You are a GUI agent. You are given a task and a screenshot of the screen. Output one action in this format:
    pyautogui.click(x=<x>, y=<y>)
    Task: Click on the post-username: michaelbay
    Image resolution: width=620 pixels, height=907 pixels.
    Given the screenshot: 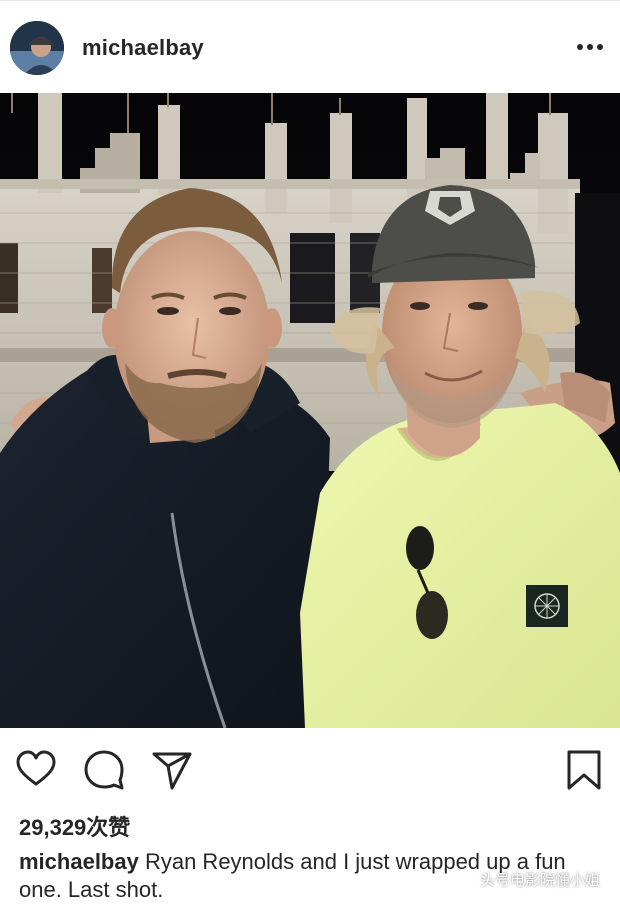 What is the action you would take?
    pyautogui.click(x=143, y=48)
    